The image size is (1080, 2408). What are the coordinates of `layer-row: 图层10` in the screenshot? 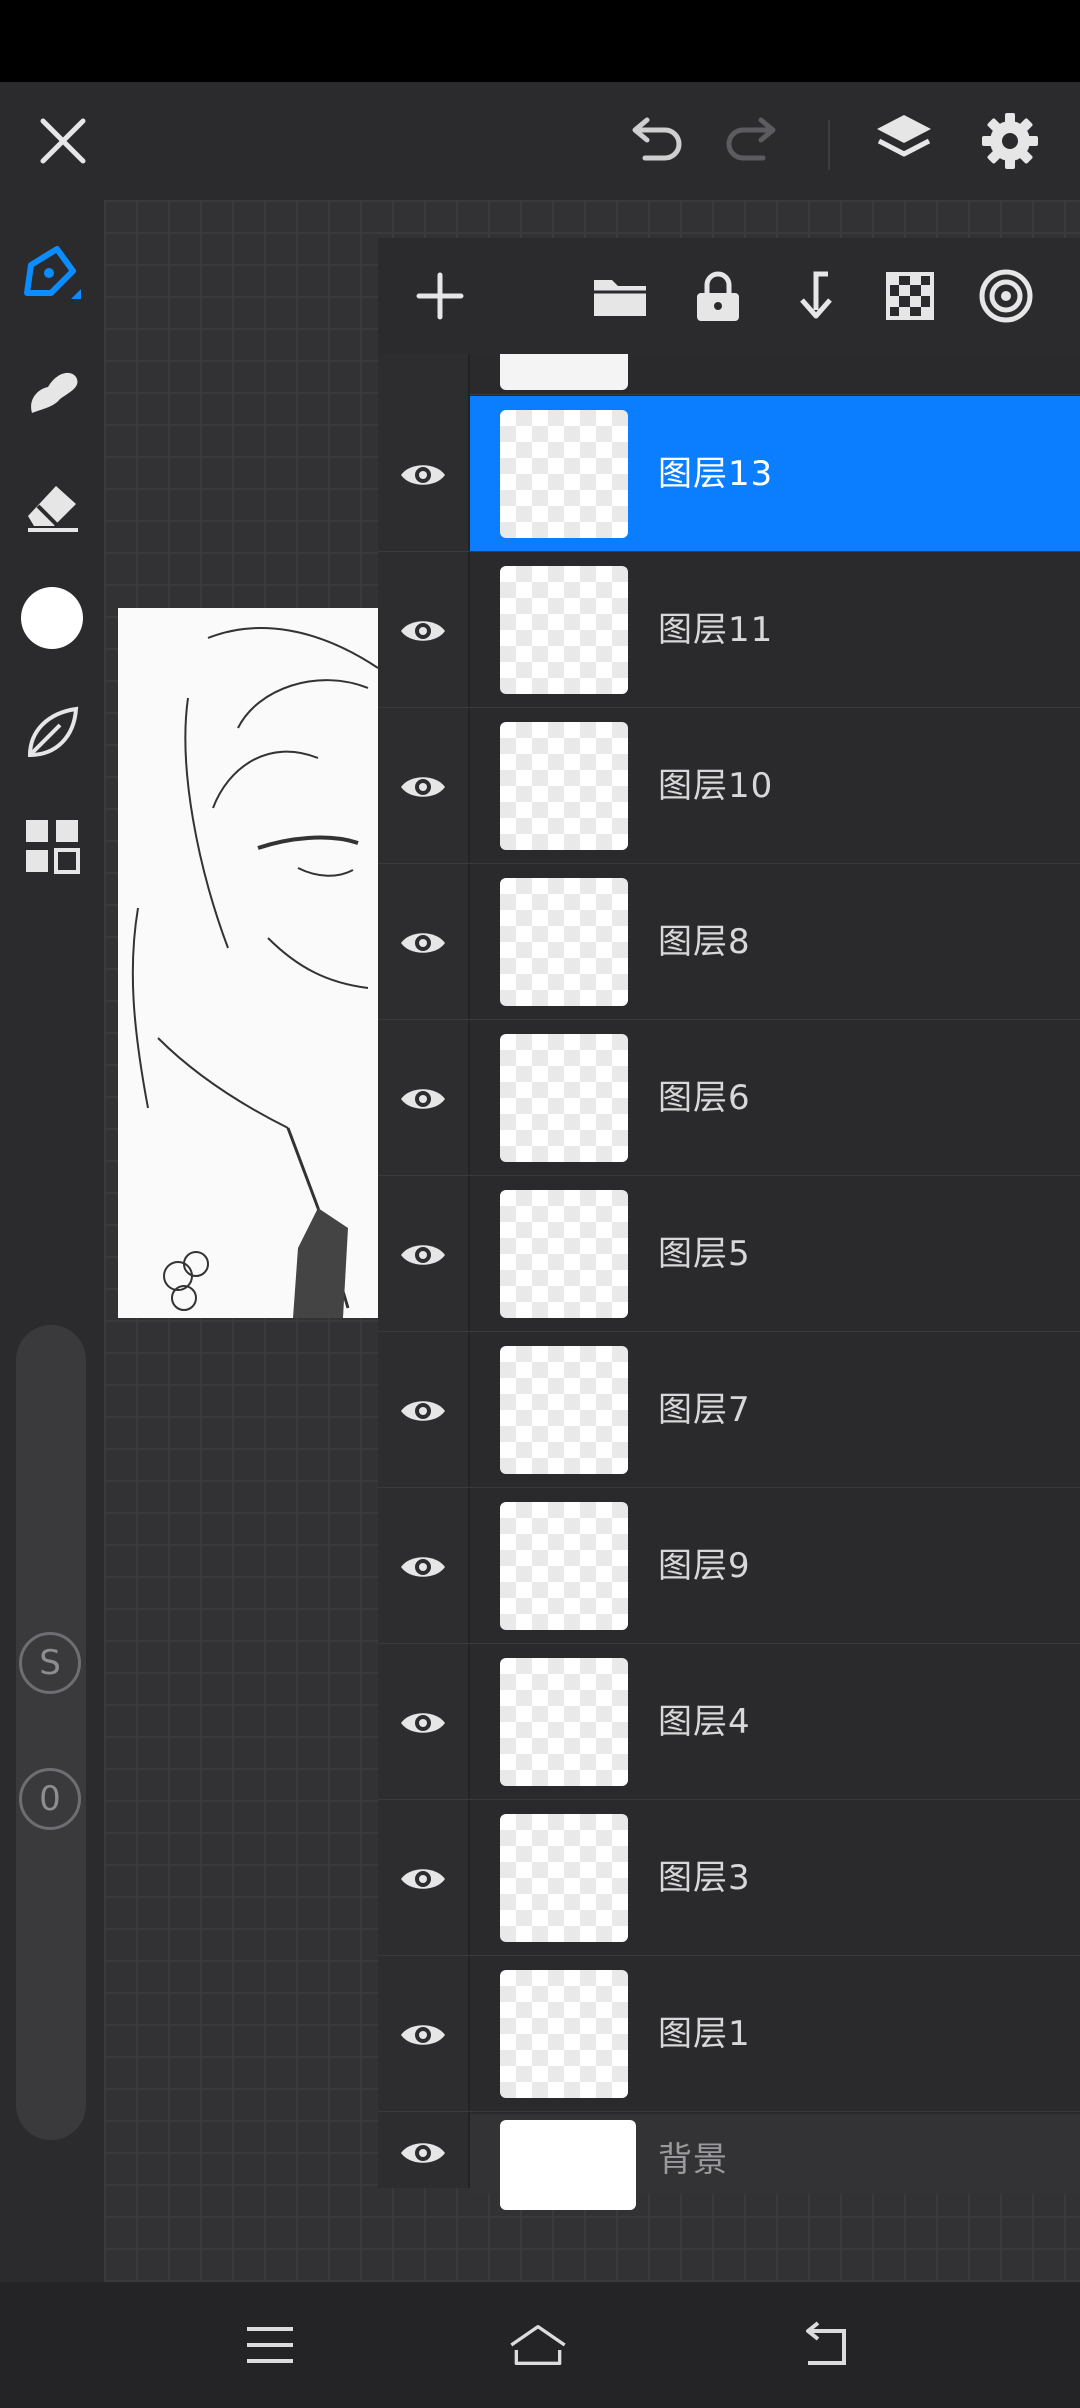 It's located at (729, 786).